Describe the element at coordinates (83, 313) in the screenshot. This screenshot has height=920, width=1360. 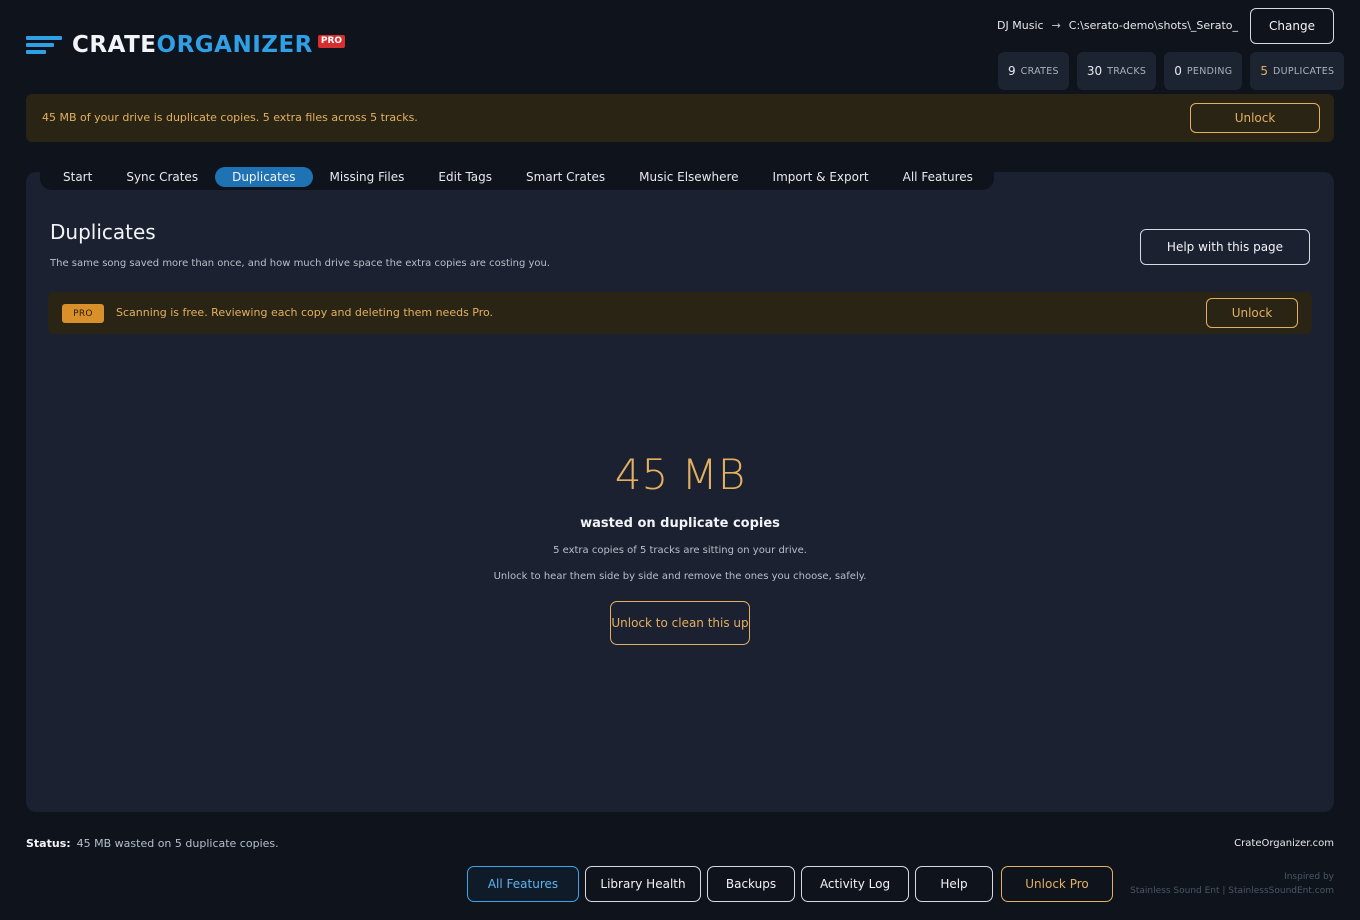
I see `pro-badge: PRO` at that location.